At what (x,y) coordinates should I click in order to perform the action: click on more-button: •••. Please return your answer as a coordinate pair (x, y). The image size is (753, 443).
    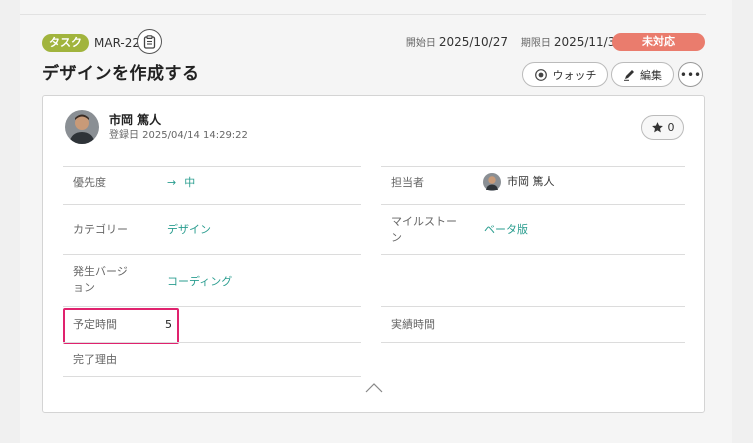
    Looking at the image, I should click on (690, 74).